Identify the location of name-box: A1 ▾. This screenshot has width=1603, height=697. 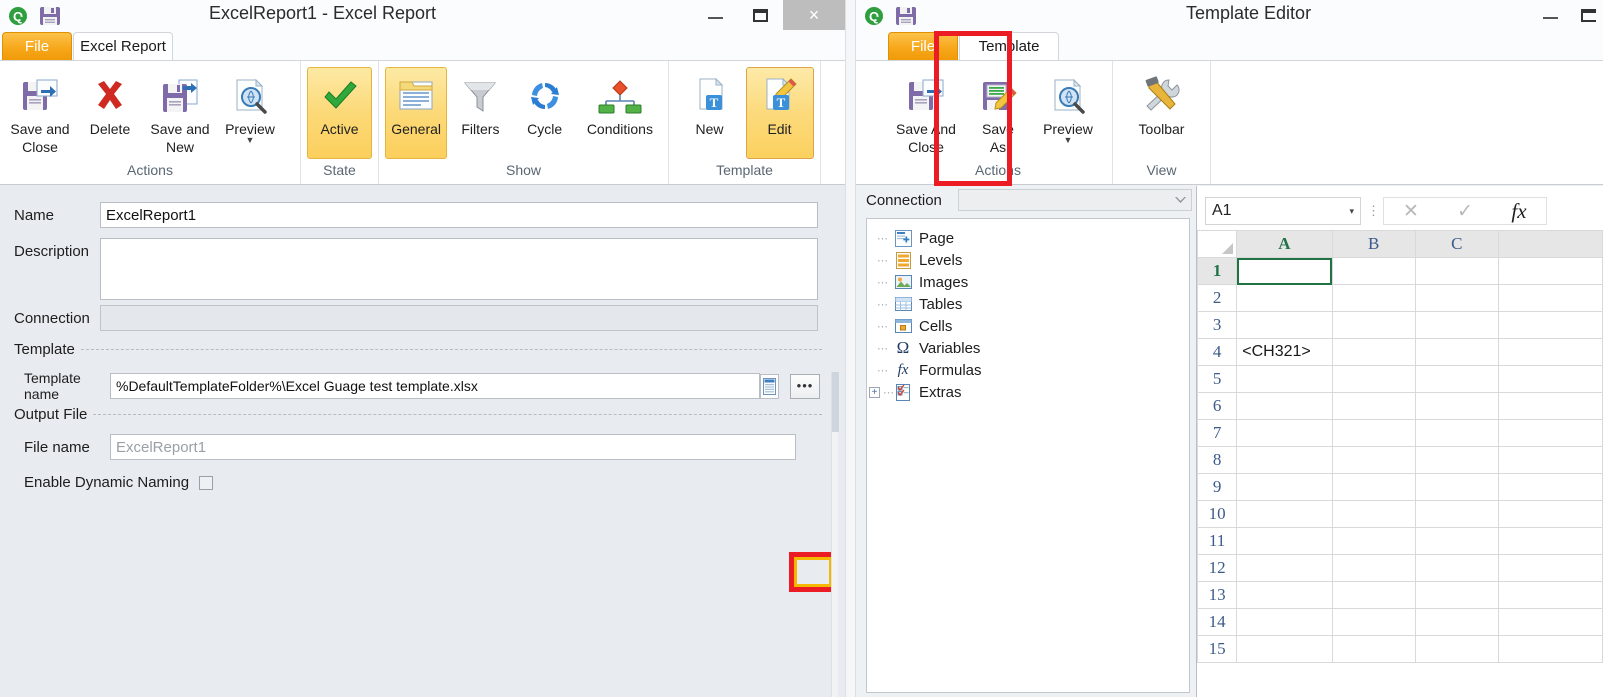
(1283, 211).